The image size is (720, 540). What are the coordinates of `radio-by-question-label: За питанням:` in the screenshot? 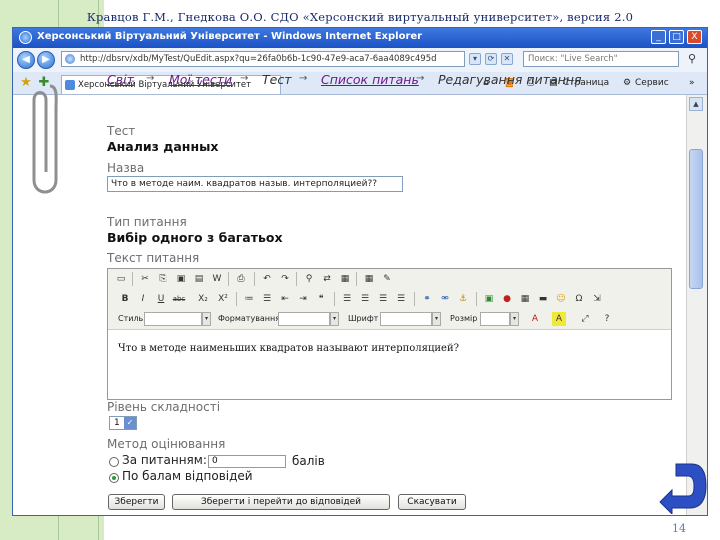 It's located at (164, 460).